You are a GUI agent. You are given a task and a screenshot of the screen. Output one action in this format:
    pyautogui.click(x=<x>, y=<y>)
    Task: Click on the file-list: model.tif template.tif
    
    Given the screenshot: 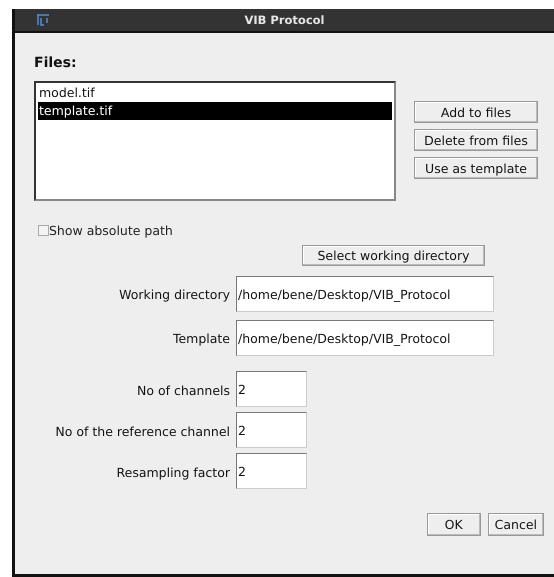 What is the action you would take?
    pyautogui.click(x=215, y=141)
    